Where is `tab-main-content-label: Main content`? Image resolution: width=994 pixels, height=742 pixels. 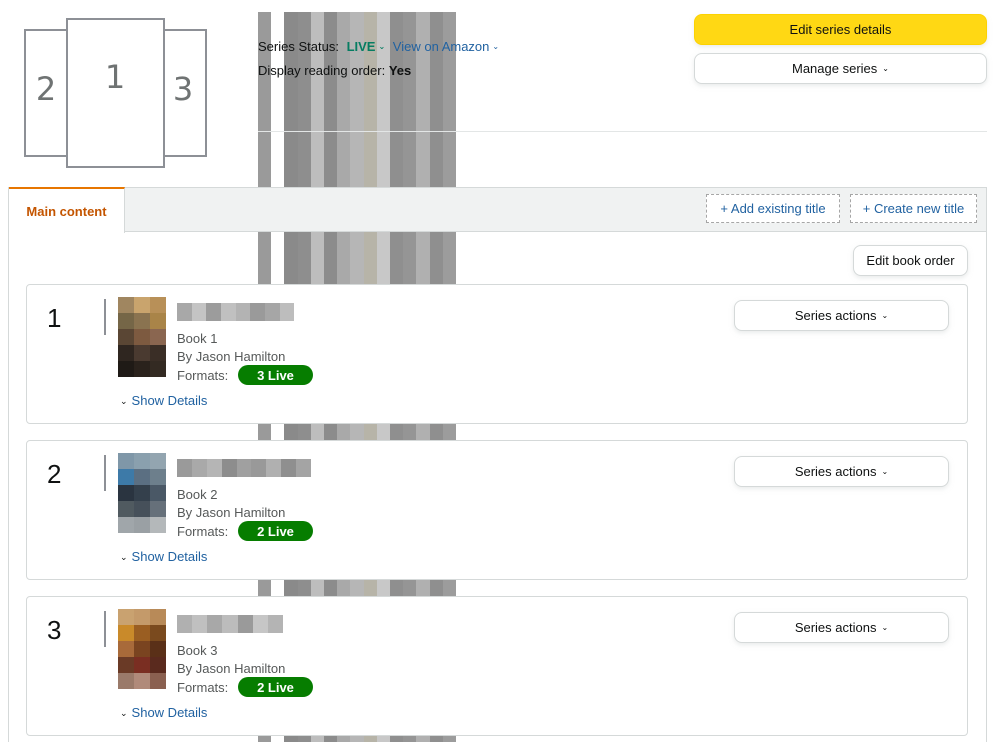 tab-main-content-label: Main content is located at coordinates (66, 211).